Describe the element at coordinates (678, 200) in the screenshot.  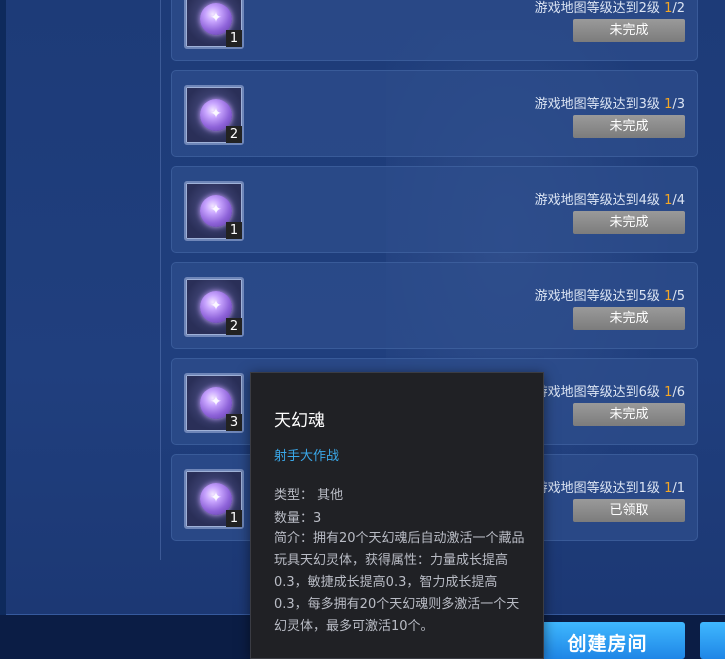
I see `progress-target: /4` at that location.